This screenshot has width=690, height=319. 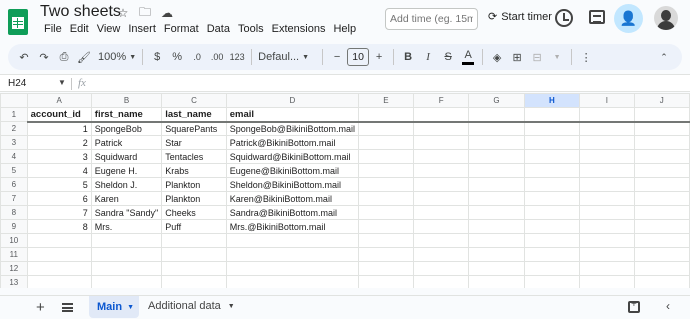 I want to click on row-header: 4, so click(x=14, y=156).